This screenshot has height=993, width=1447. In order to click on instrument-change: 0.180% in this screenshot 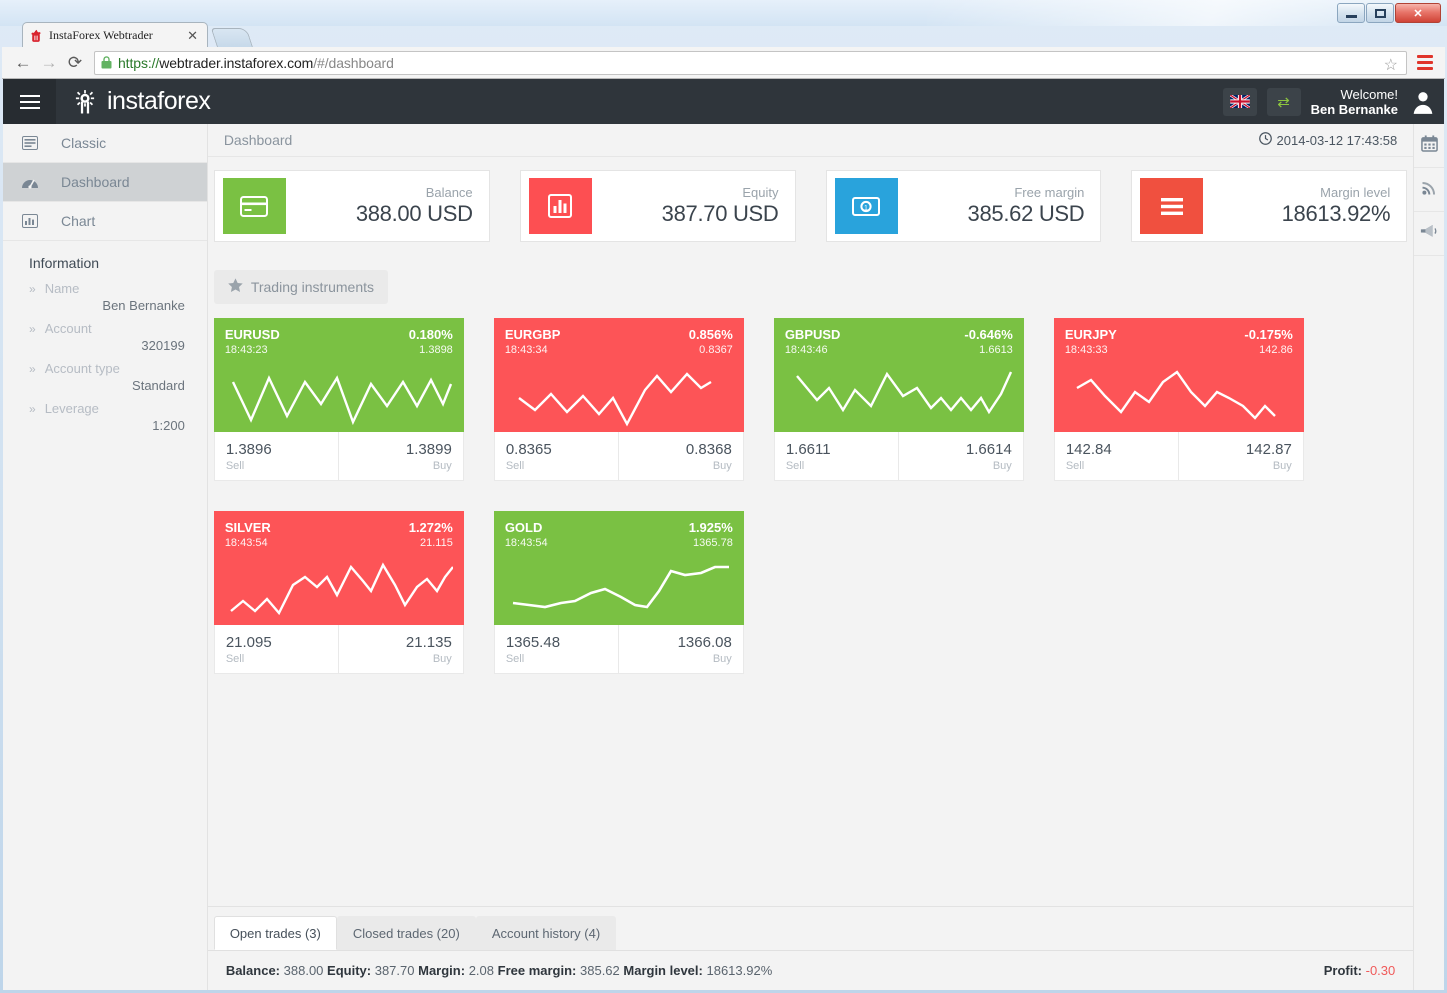, I will do `click(430, 334)`.